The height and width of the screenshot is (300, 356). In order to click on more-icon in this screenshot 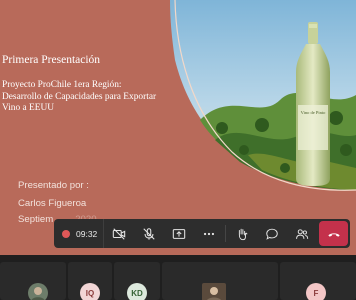, I will do `click(209, 233)`.